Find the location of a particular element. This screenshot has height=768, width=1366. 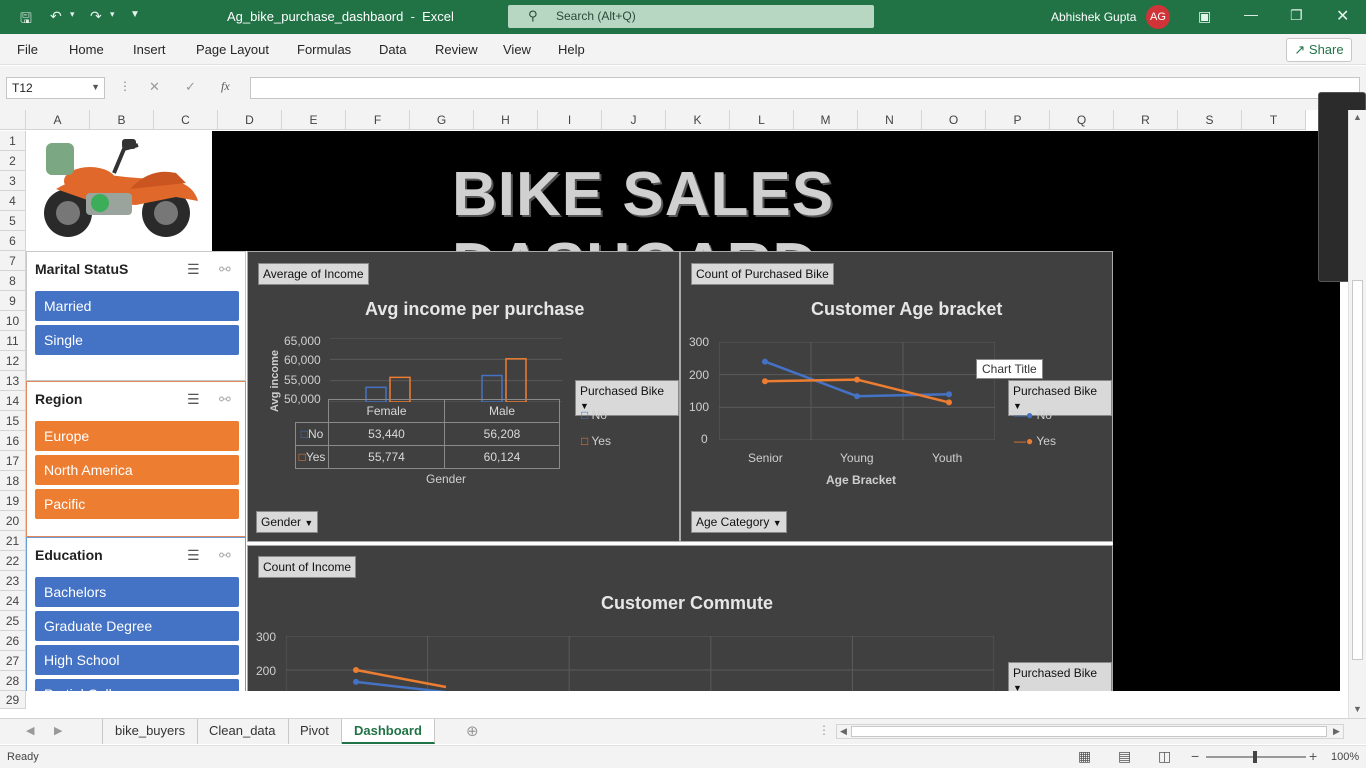

customize-toolbar-icon: ▼ is located at coordinates (135, 14).